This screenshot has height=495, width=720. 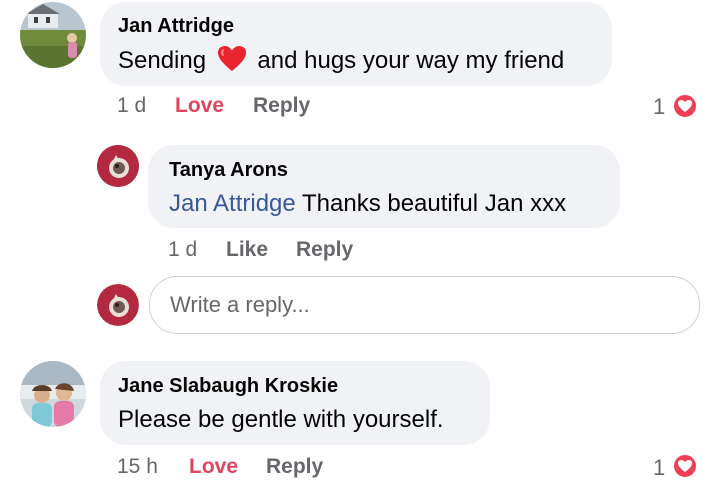 I want to click on comment-text-start: Sending, so click(x=162, y=60).